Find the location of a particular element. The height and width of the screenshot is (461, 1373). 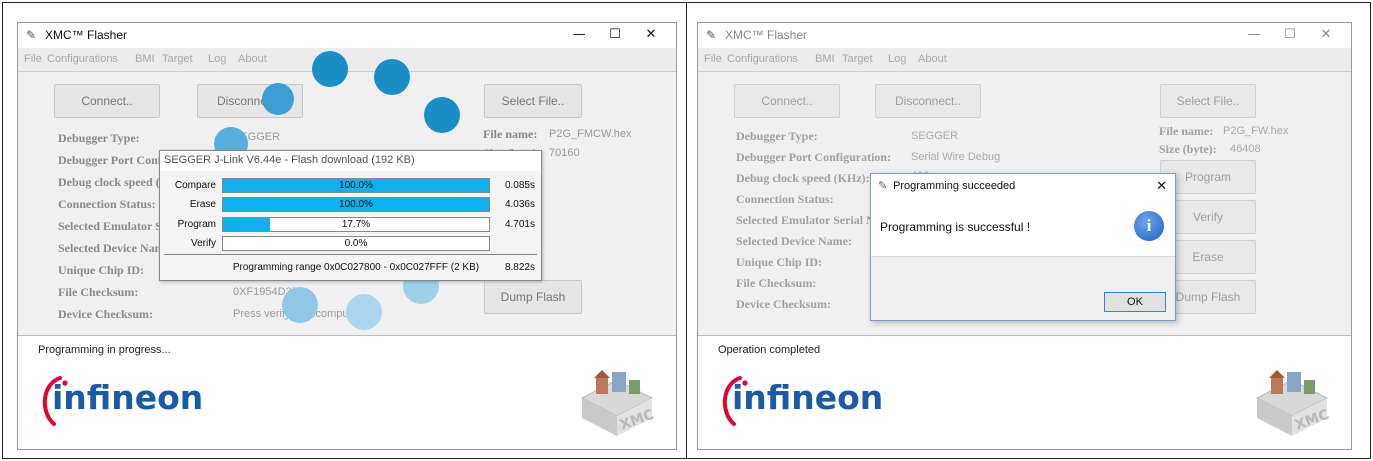

file-name-value: P2G_FW.hex is located at coordinates (1256, 131).